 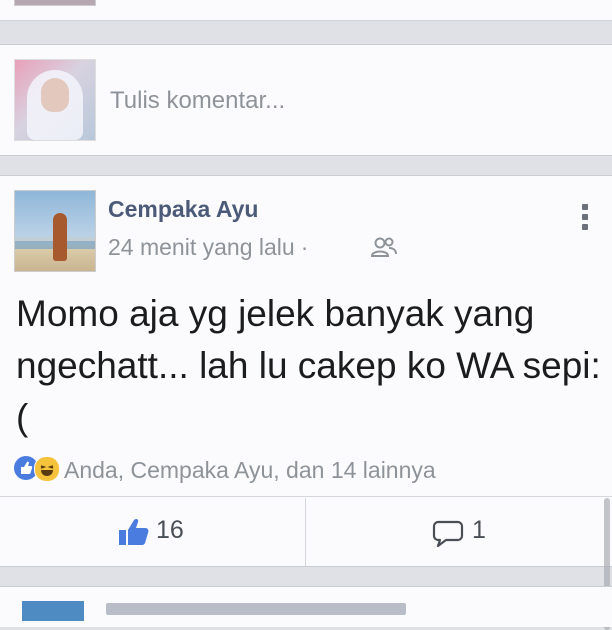 I want to click on comment-count: 1, so click(x=479, y=530).